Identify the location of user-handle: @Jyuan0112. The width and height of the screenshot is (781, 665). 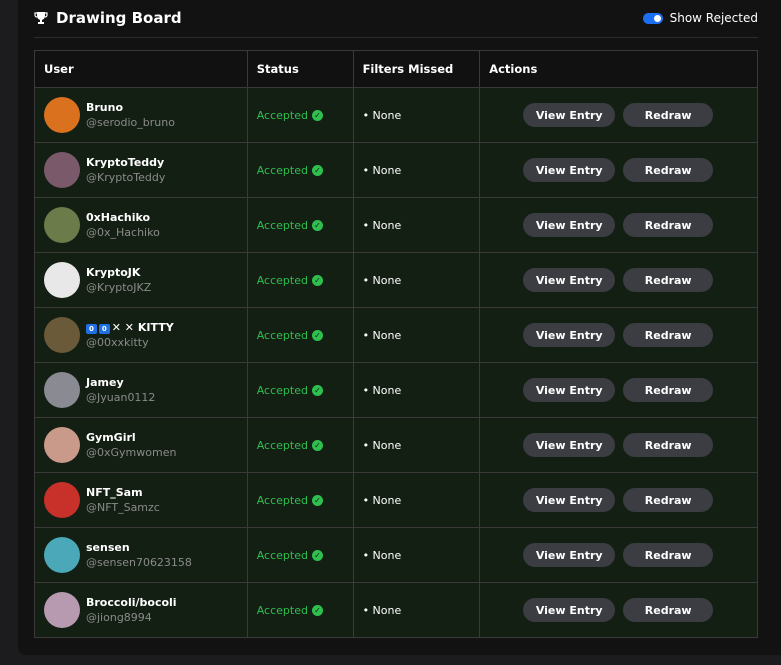
(121, 397).